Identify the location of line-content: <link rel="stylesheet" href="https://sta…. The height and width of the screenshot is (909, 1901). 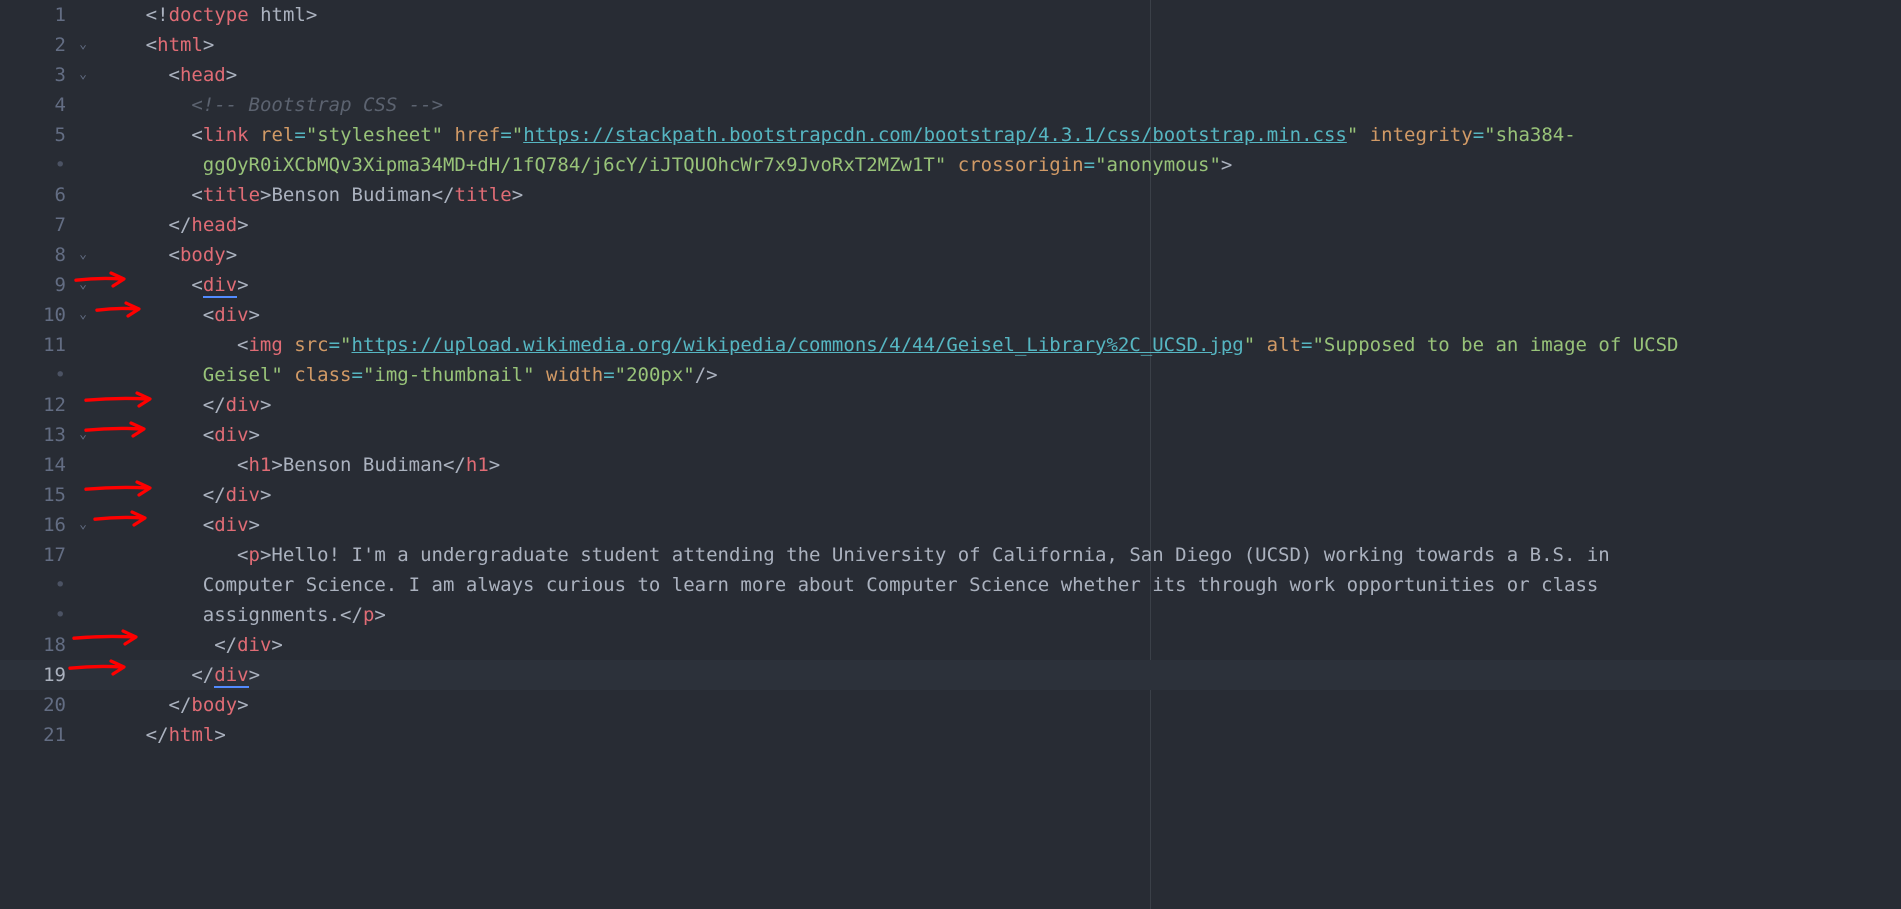
(998, 135).